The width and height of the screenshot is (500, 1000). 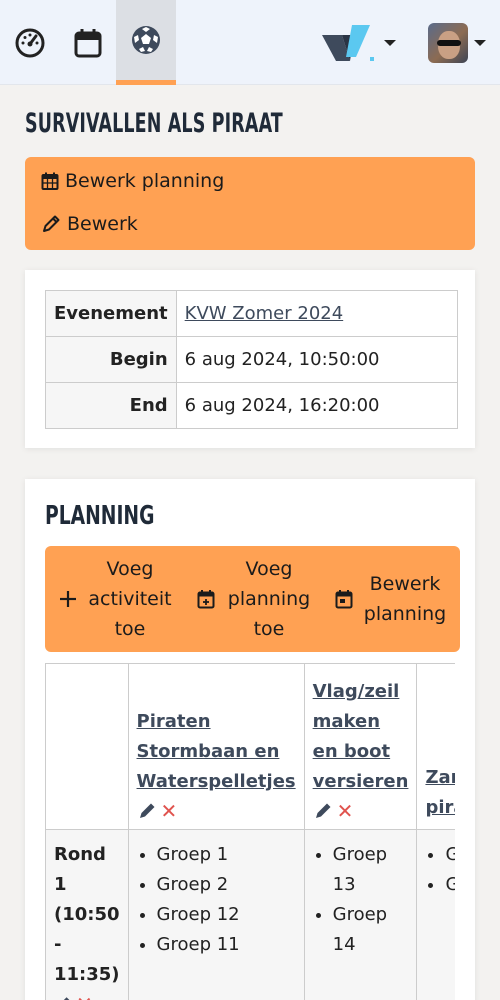 What do you see at coordinates (226, 855) in the screenshot?
I see `list-item: Groep 1` at bounding box center [226, 855].